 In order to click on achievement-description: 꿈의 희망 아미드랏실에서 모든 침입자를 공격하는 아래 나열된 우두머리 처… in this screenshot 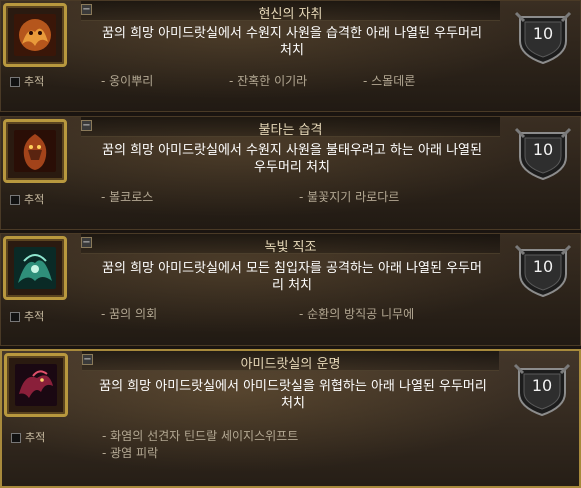, I will do `click(292, 277)`.